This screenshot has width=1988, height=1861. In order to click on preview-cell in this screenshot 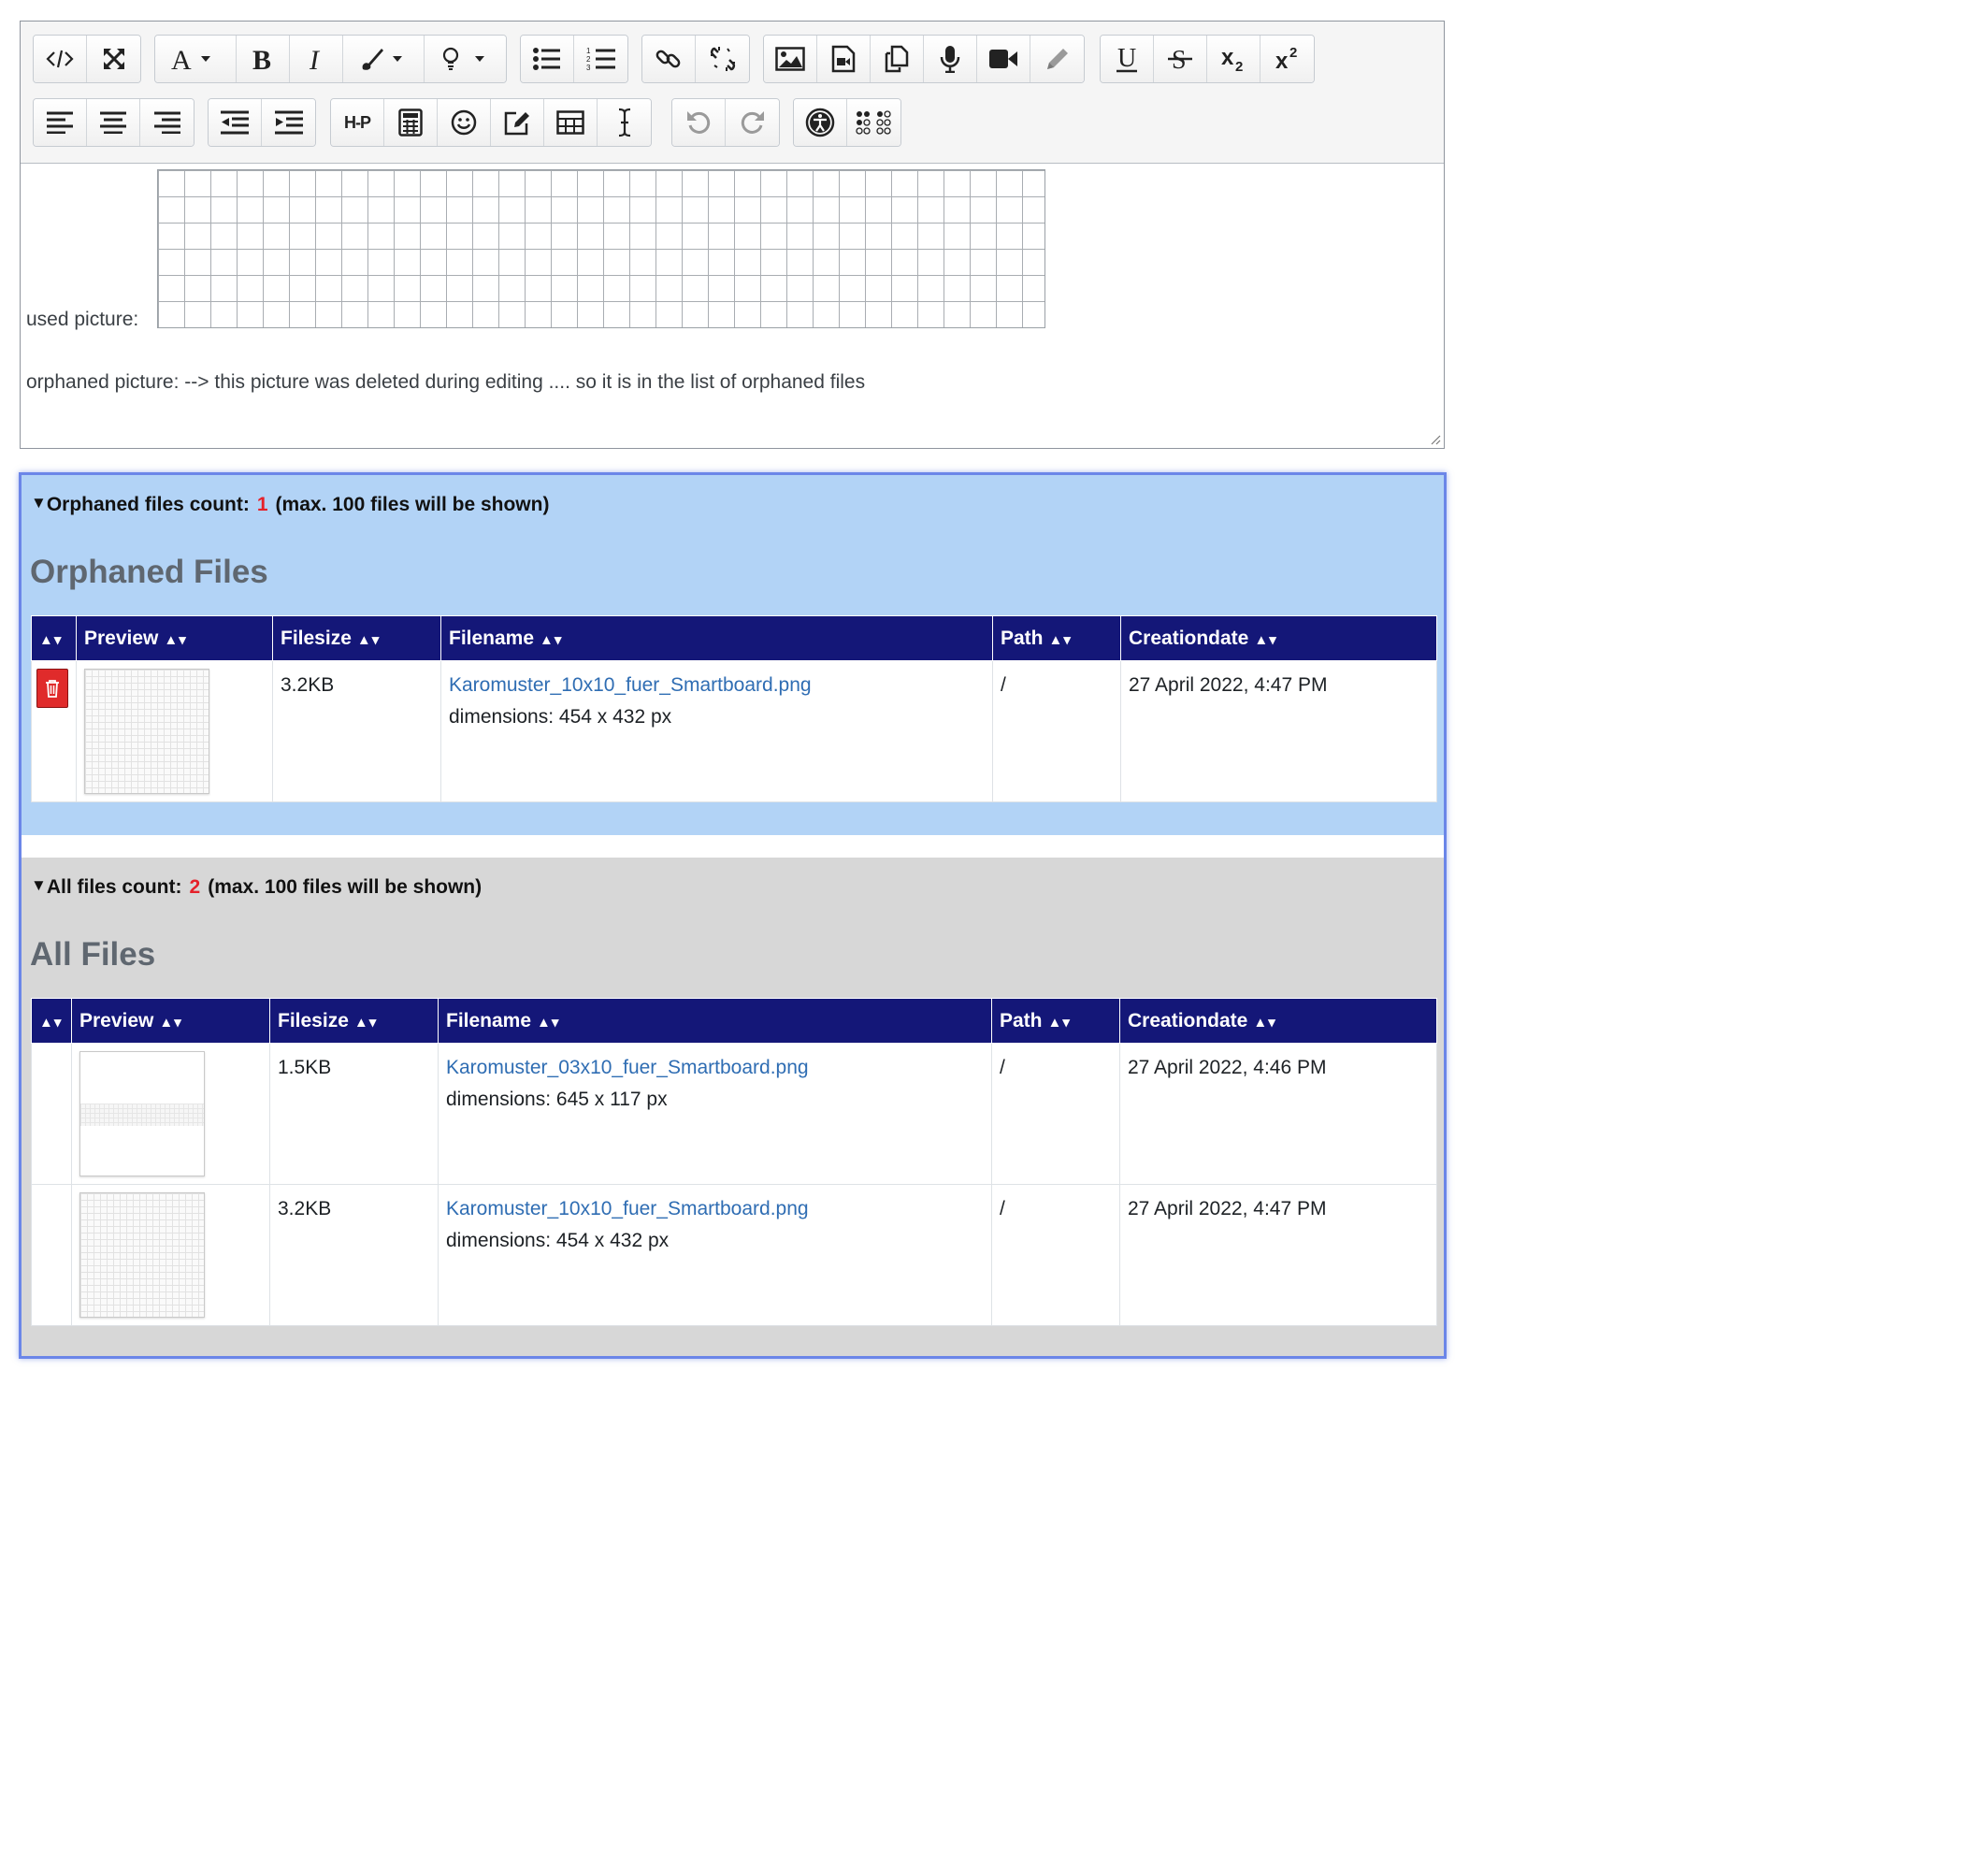, I will do `click(170, 1114)`.